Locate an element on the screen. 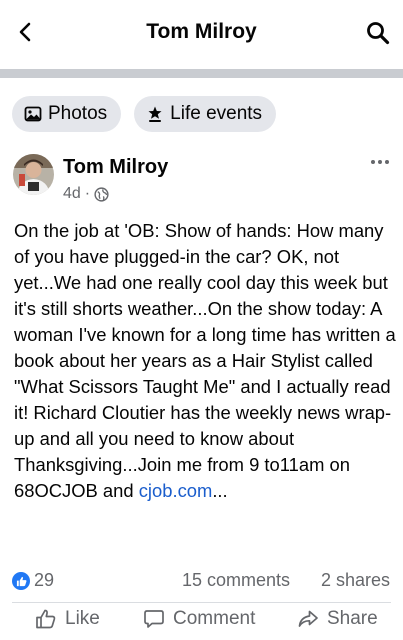 Image resolution: width=403 pixels, height=640 pixels. share-icon is located at coordinates (308, 618).